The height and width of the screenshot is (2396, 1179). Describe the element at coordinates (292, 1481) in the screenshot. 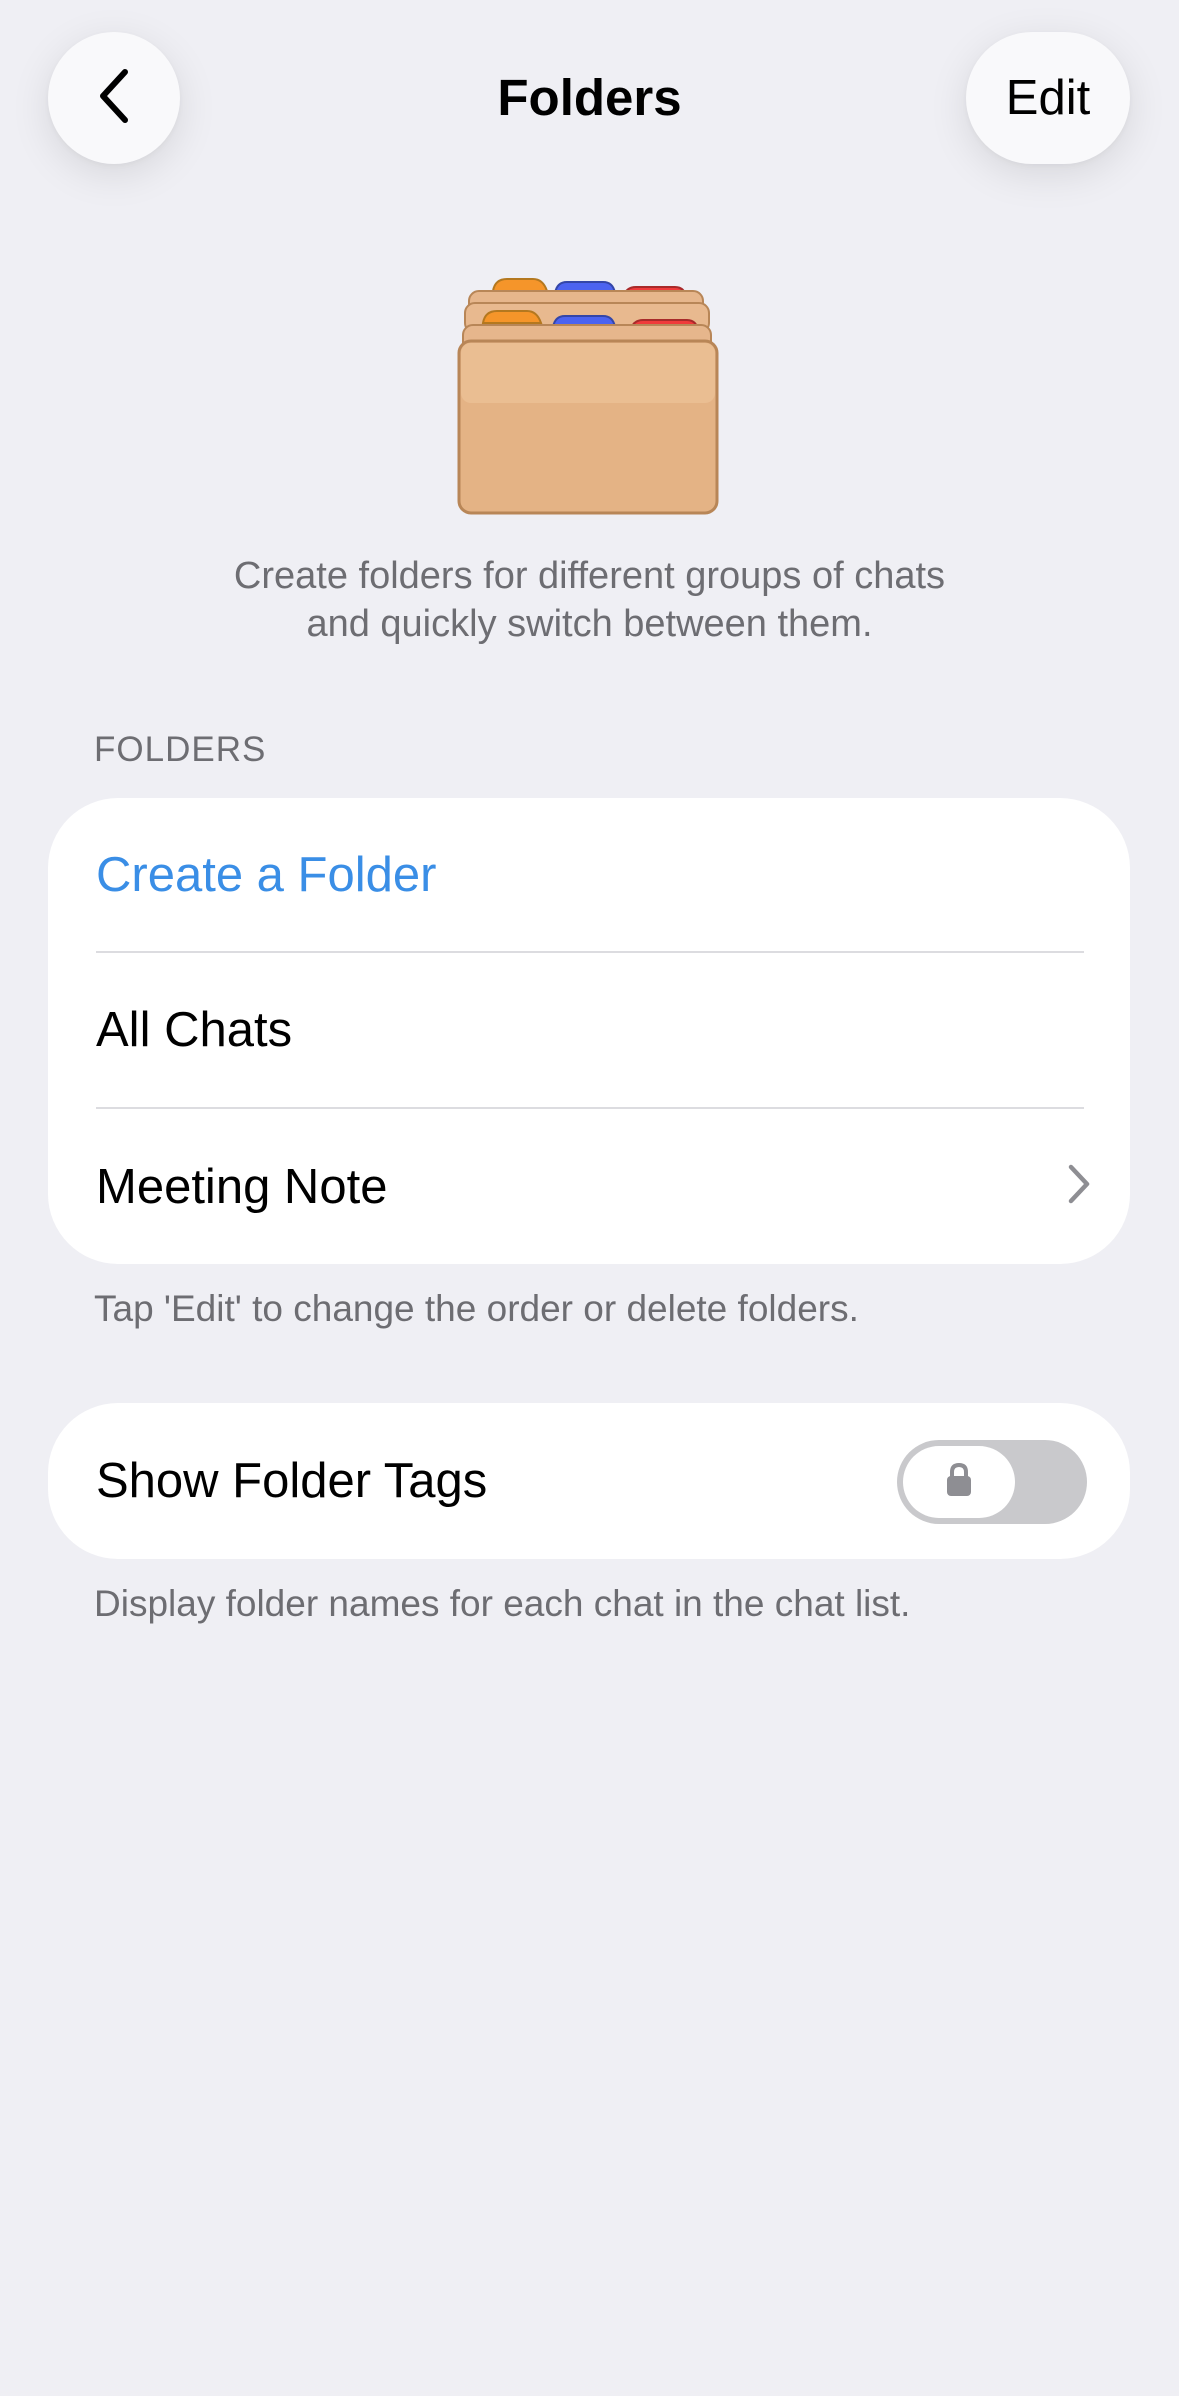

I see `show-folder-tags-label: Show Folder Tags` at that location.